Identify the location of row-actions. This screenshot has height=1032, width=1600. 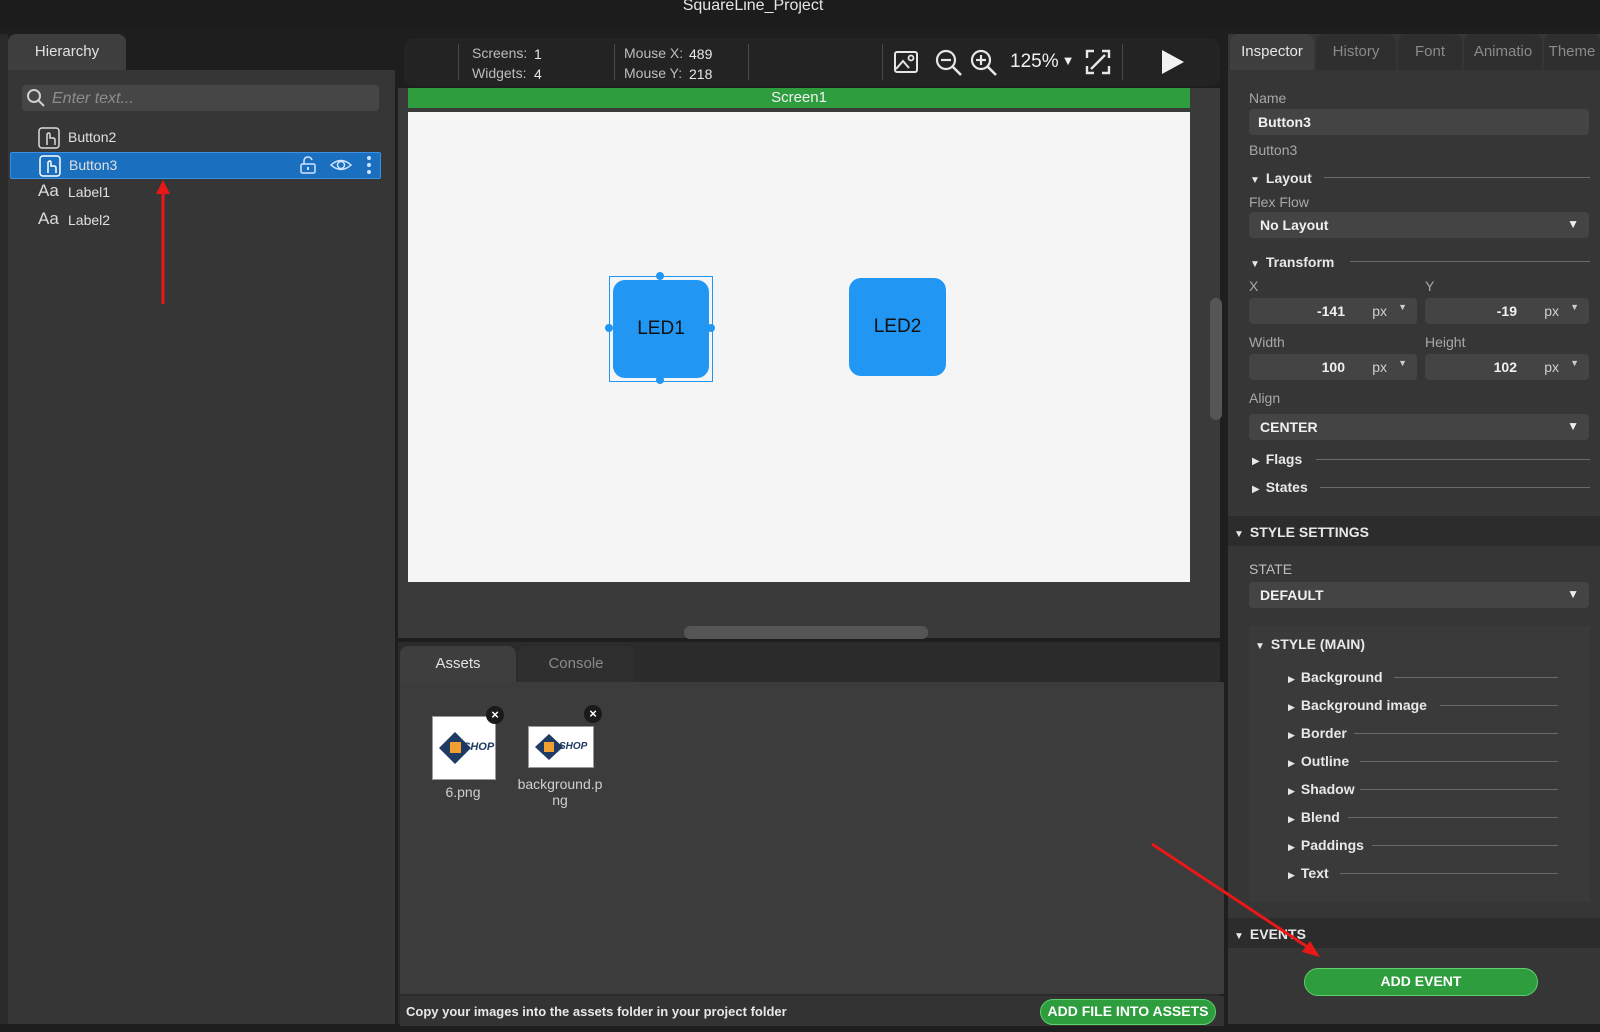
(335, 165).